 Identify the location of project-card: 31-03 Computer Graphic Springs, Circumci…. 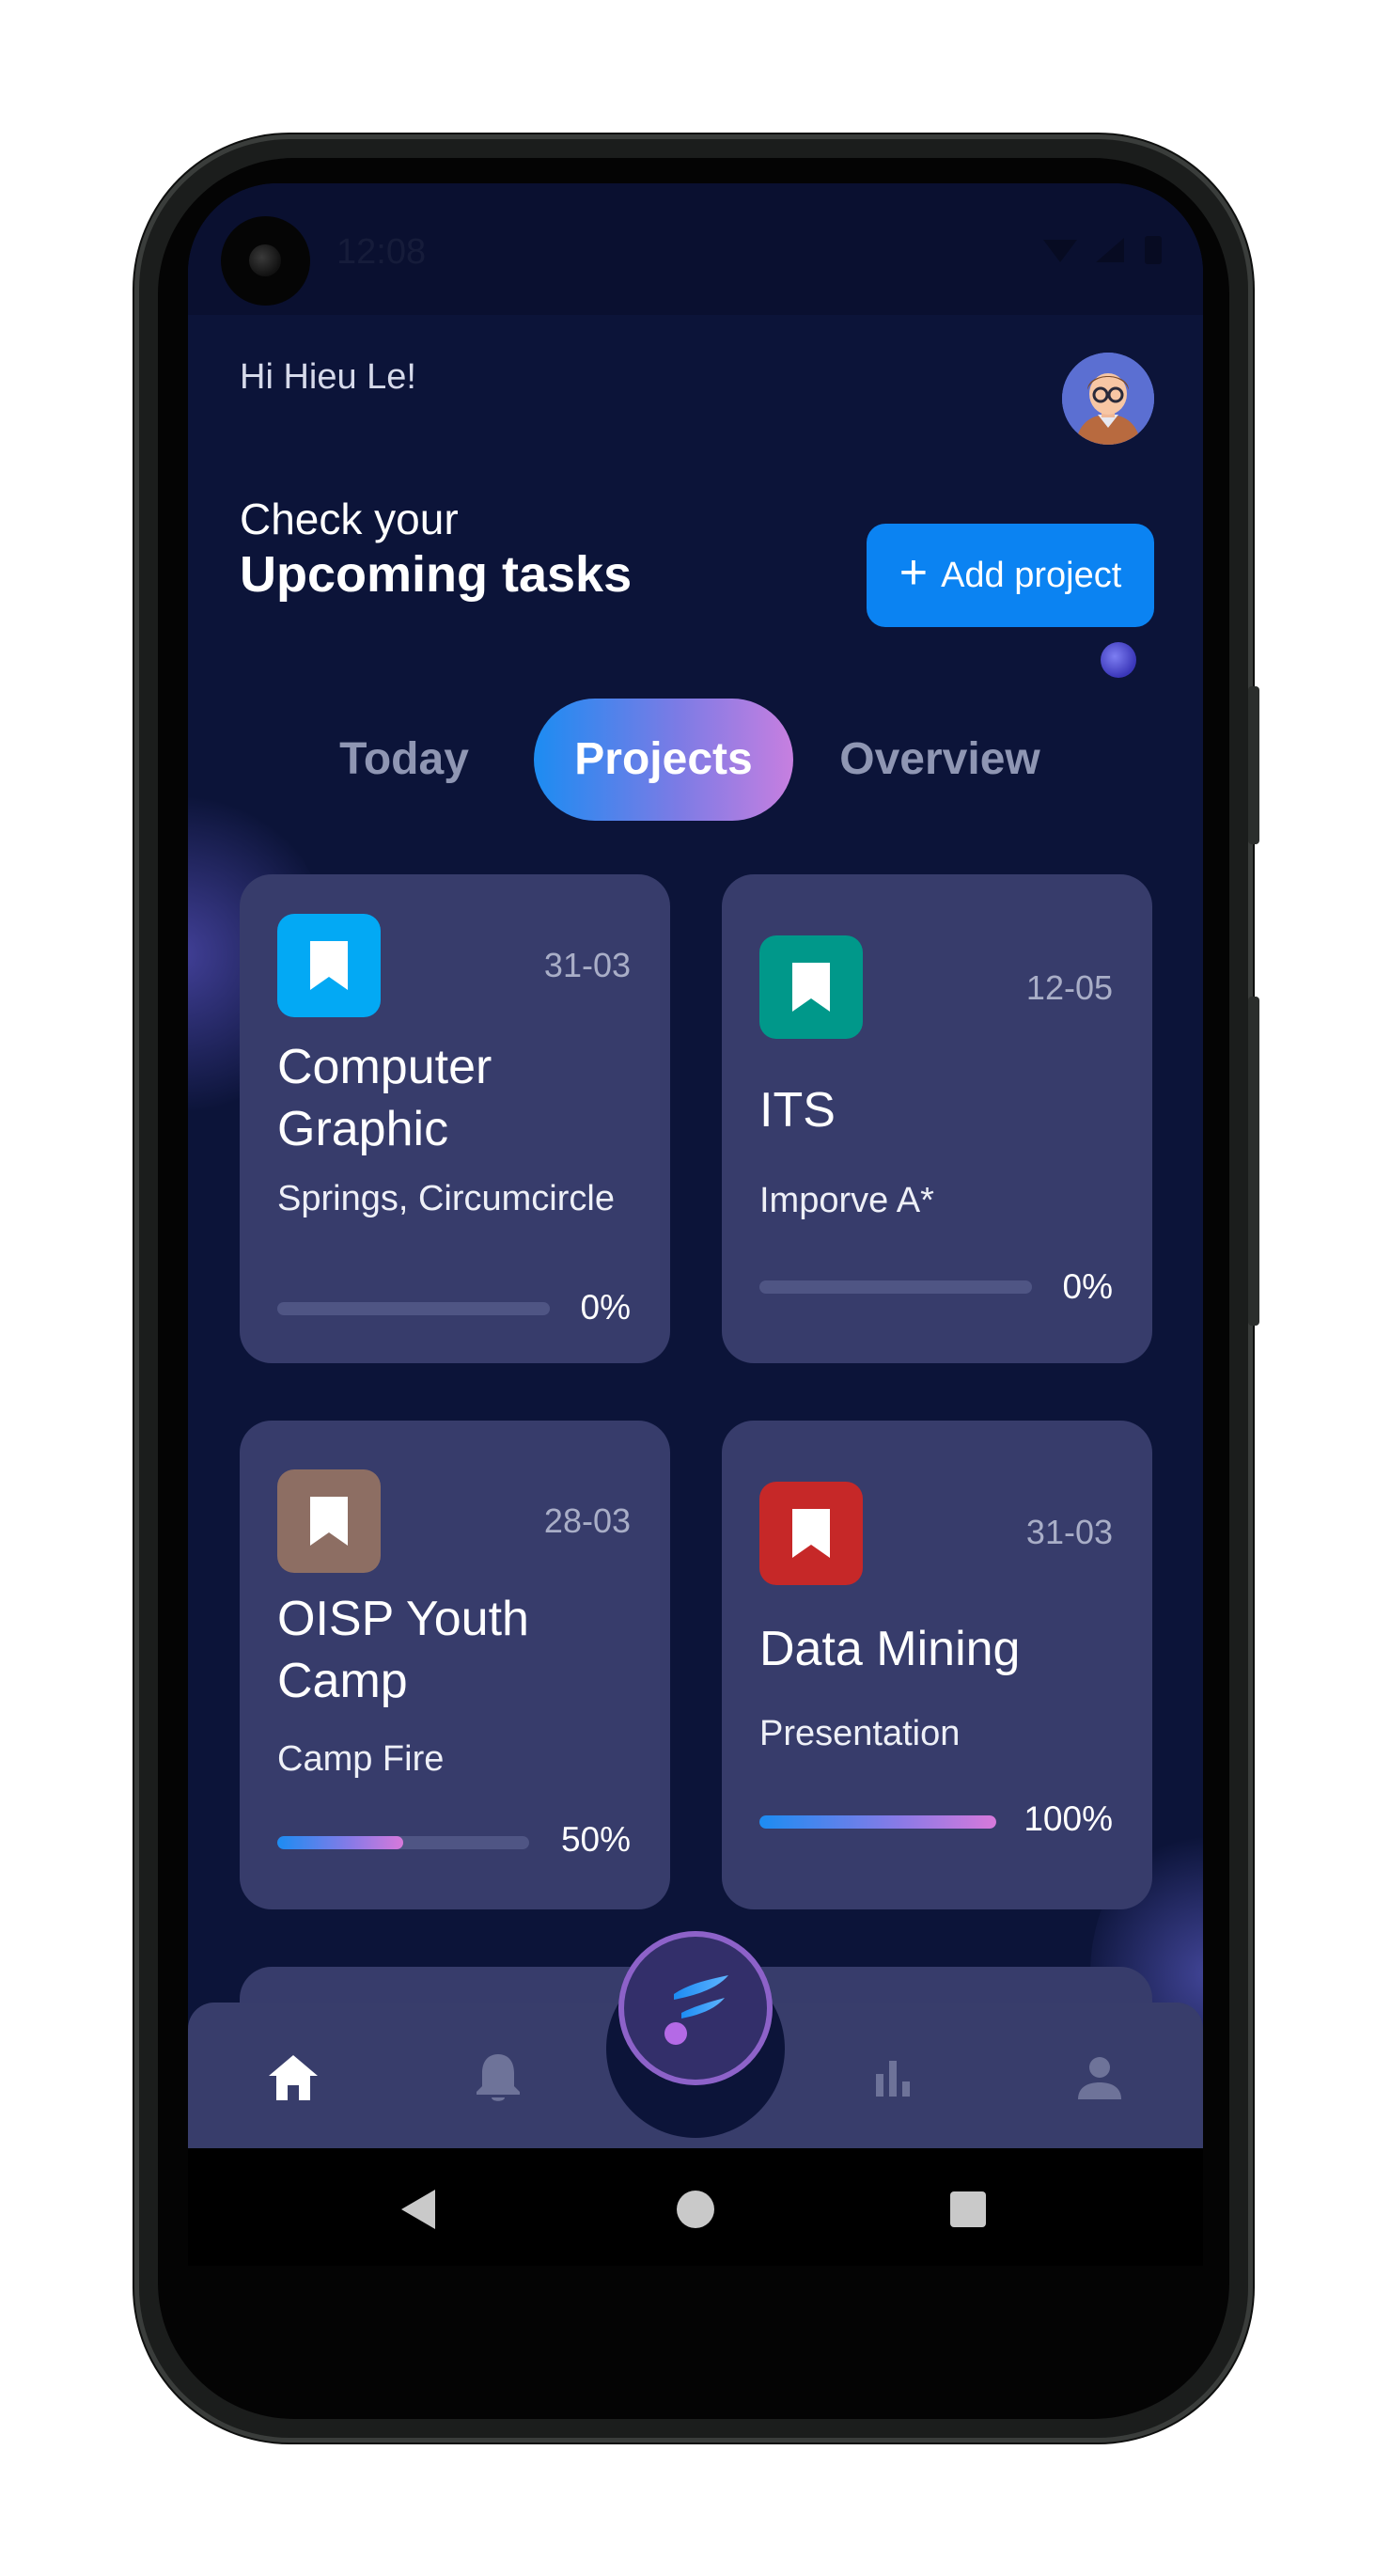
(455, 1118).